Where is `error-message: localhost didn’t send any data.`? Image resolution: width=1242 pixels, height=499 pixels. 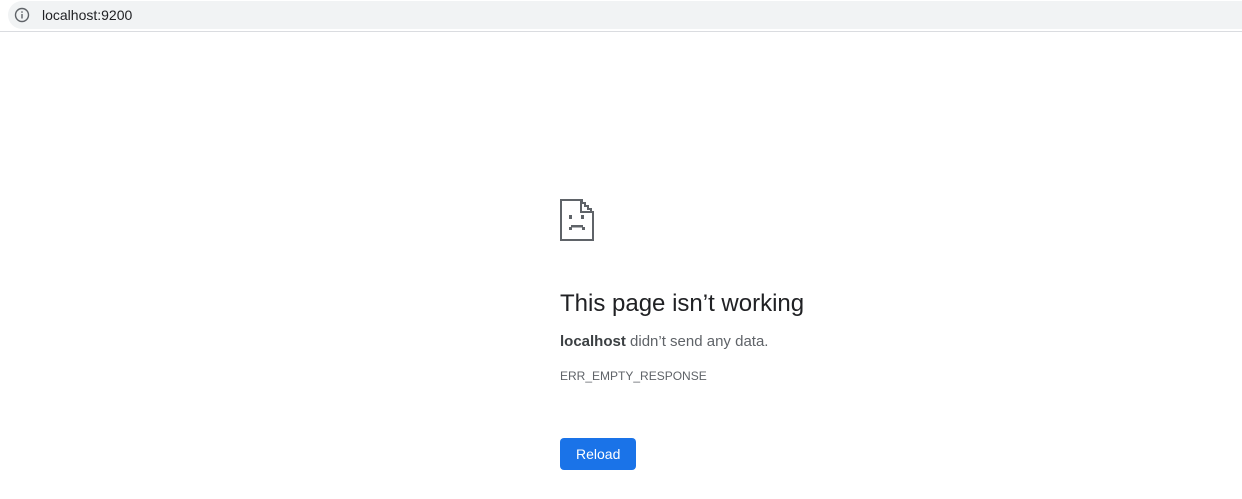 error-message: localhost didn’t send any data. is located at coordinates (860, 342).